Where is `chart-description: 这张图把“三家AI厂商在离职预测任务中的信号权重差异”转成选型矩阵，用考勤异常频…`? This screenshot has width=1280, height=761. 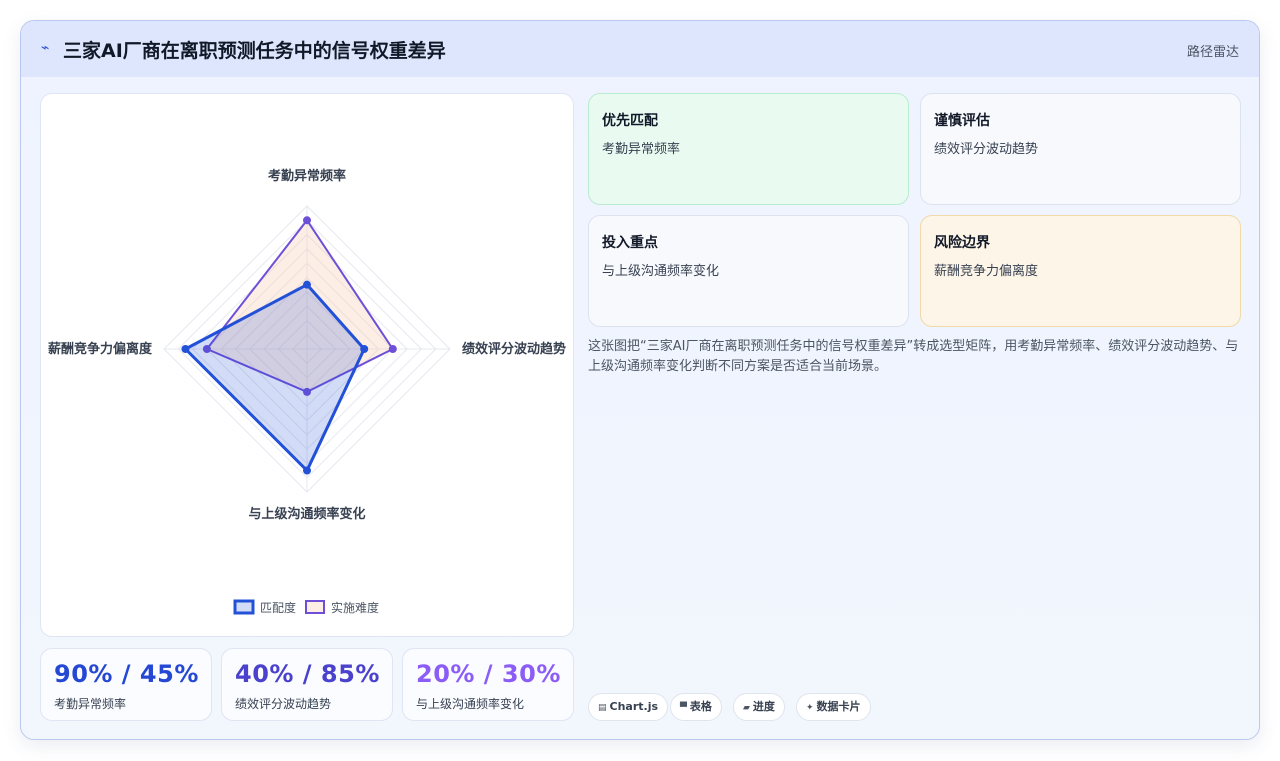 chart-description: 这张图把“三家AI厂商在离职预测任务中的信号权重差异”转成选型矩阵，用考勤异常频… is located at coordinates (913, 356).